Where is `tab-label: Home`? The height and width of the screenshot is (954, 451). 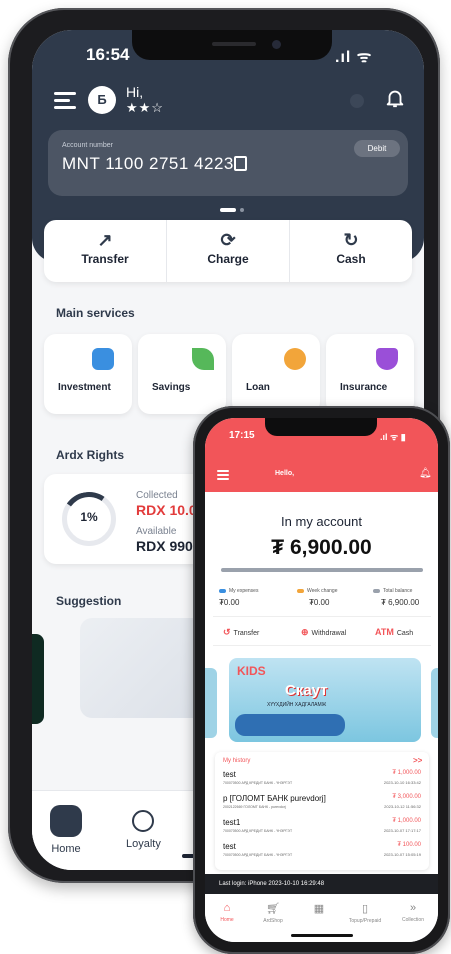 tab-label: Home is located at coordinates (66, 849).